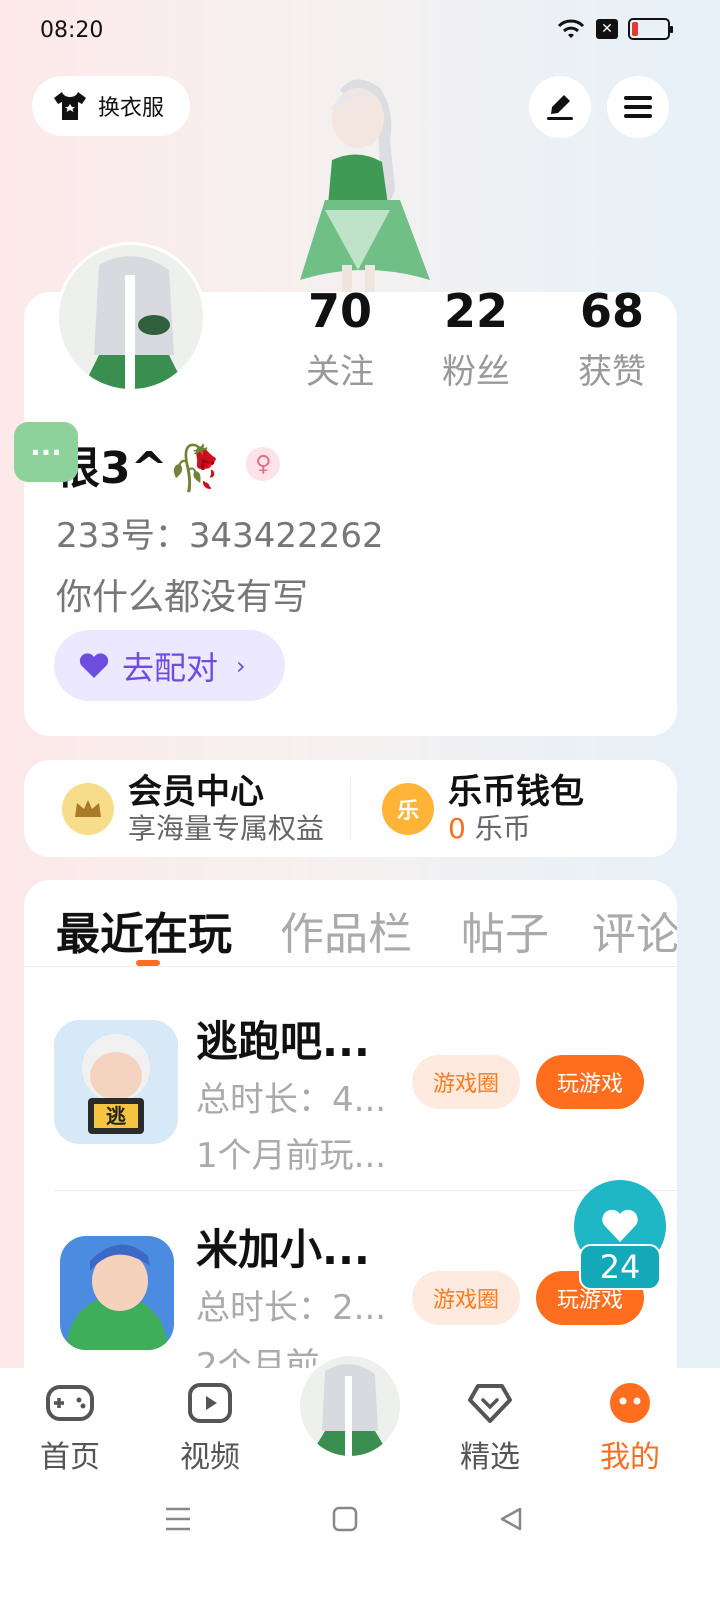  What do you see at coordinates (476, 372) in the screenshot?
I see `stat-label: 粉丝` at bounding box center [476, 372].